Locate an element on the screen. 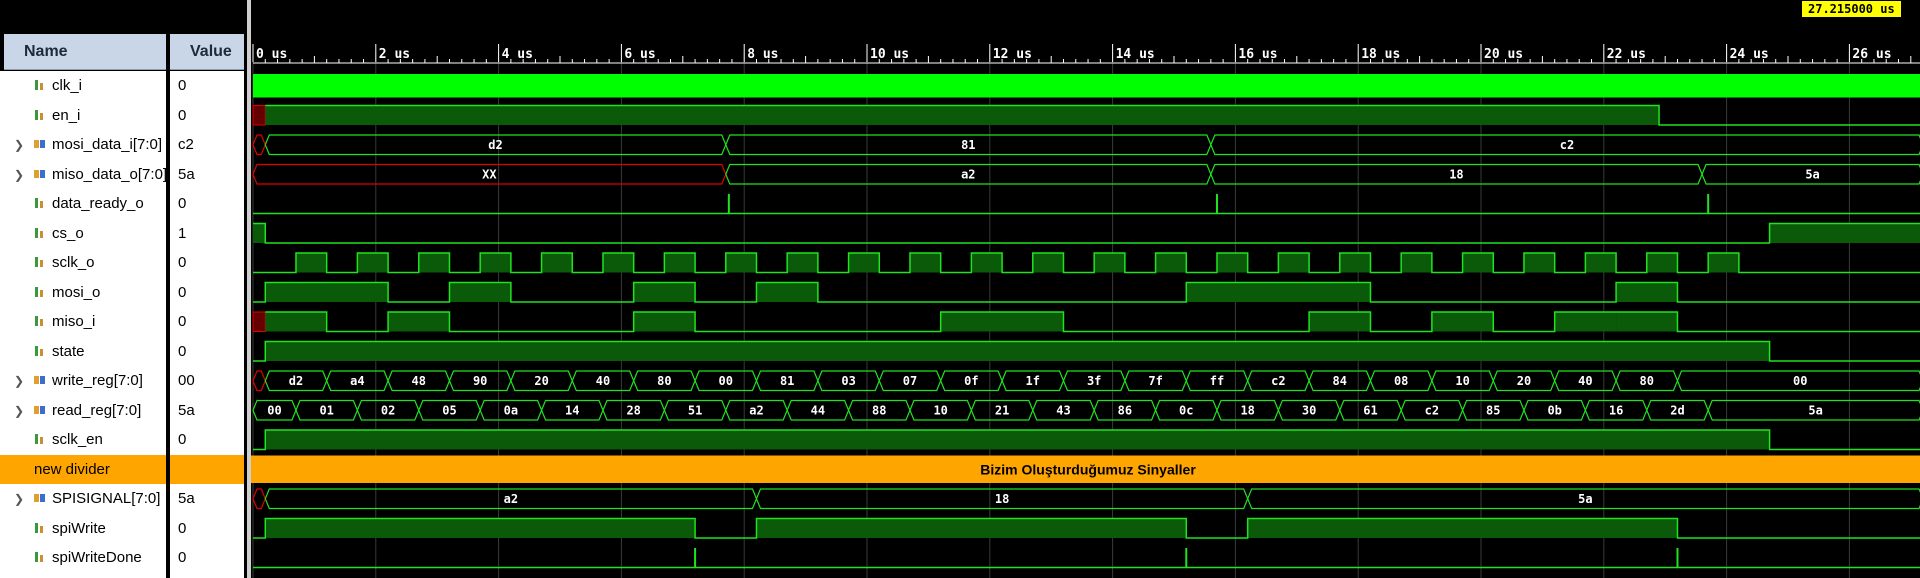 The image size is (1920, 578). signal-name-cell: new divider is located at coordinates (83, 469).